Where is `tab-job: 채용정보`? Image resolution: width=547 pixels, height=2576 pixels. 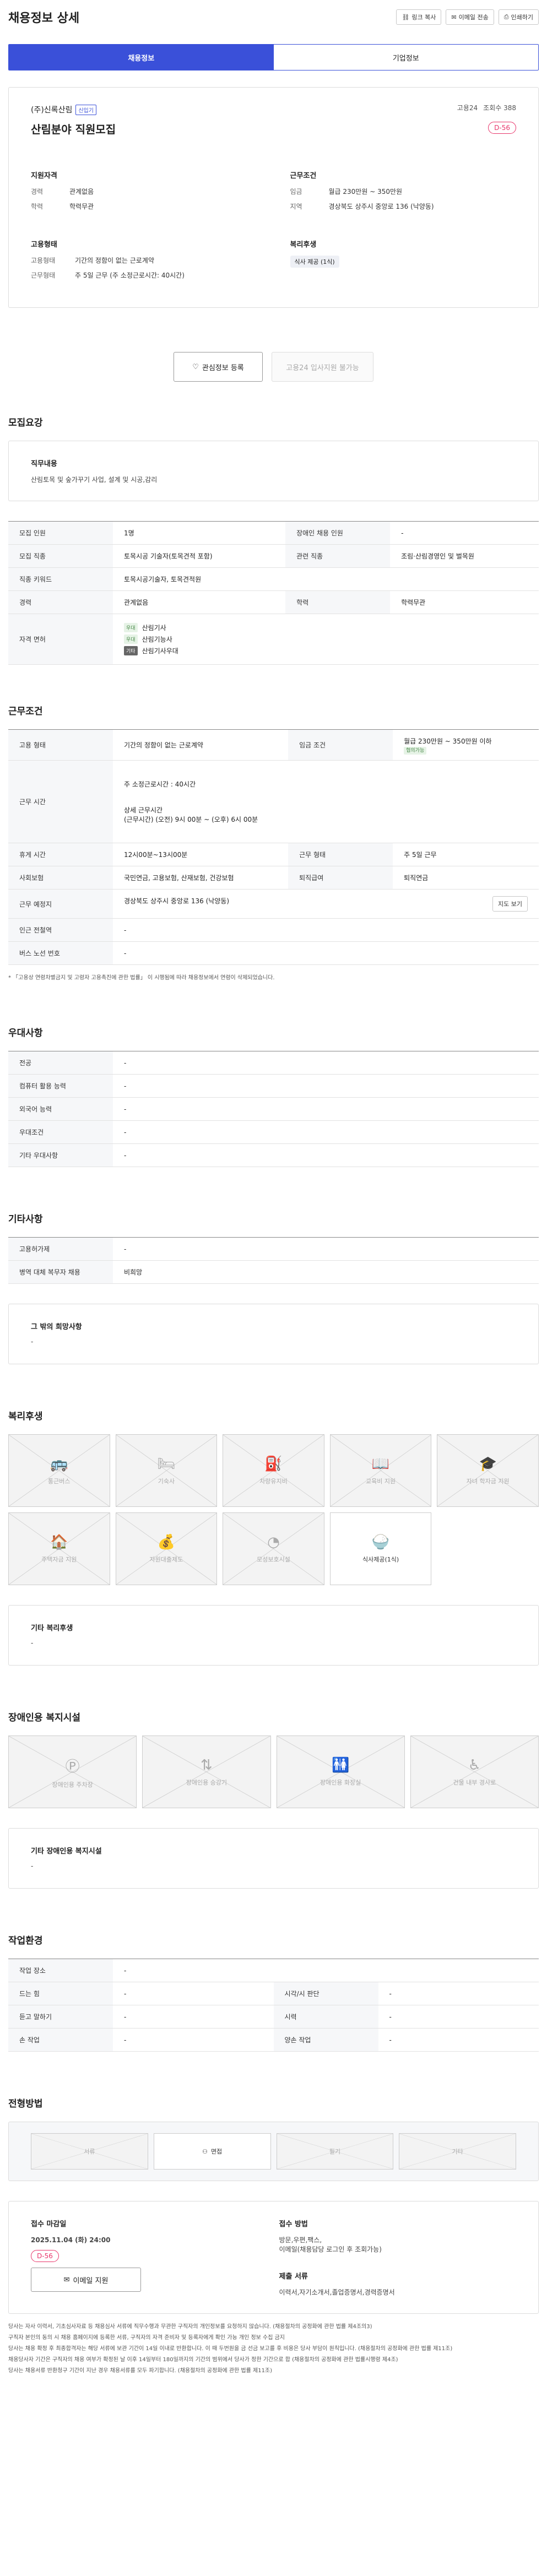
tab-job: 채용정보 is located at coordinates (141, 58).